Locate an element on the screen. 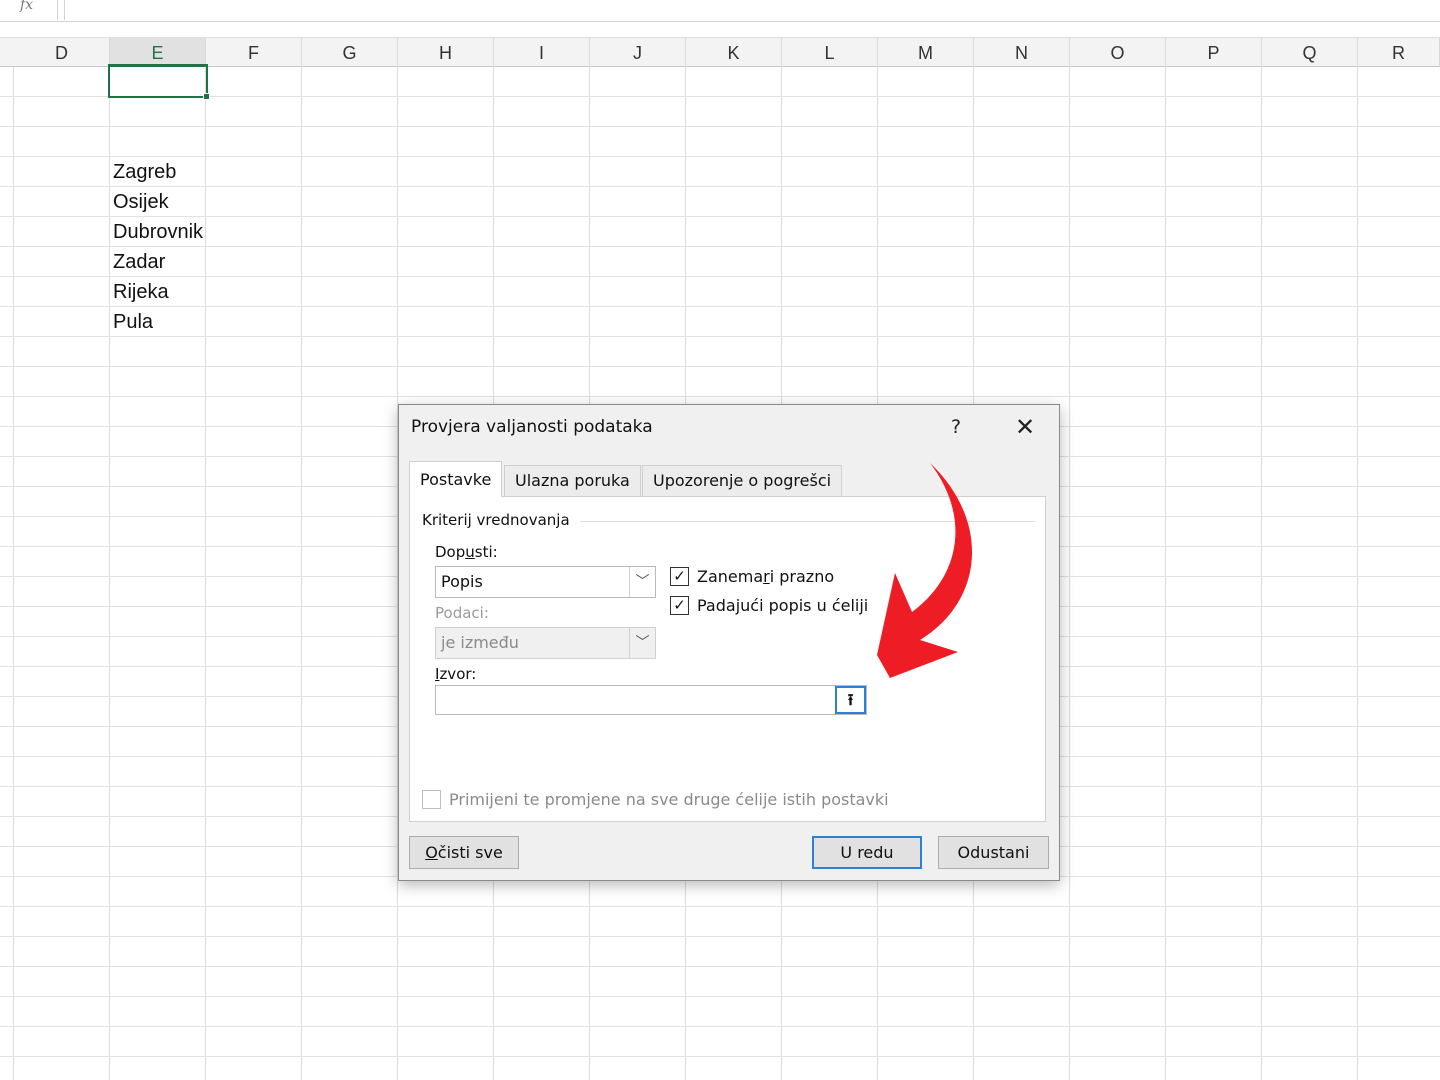  in-cell-dropdown-checkbox: ✓ is located at coordinates (679, 605).